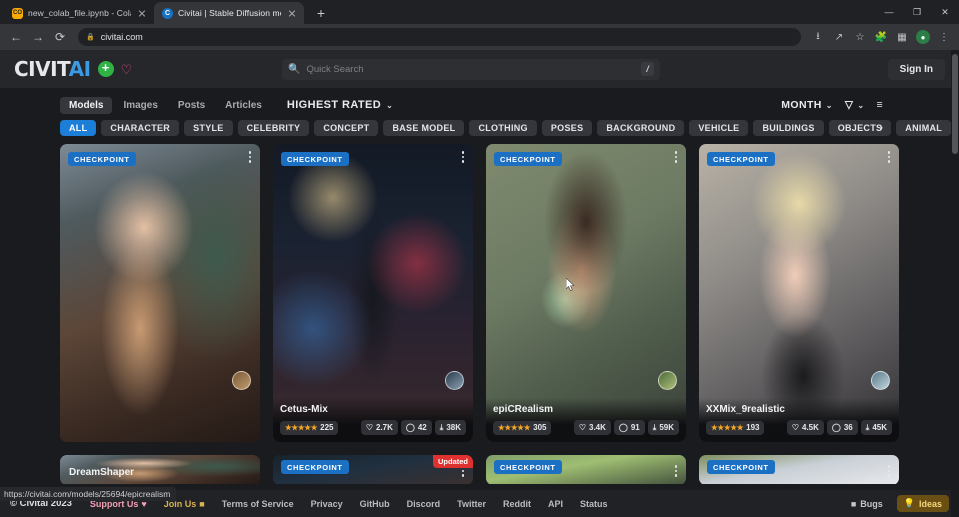  Describe the element at coordinates (471, 69) in the screenshot. I see `search-input: 🔍 Quick Search /` at that location.